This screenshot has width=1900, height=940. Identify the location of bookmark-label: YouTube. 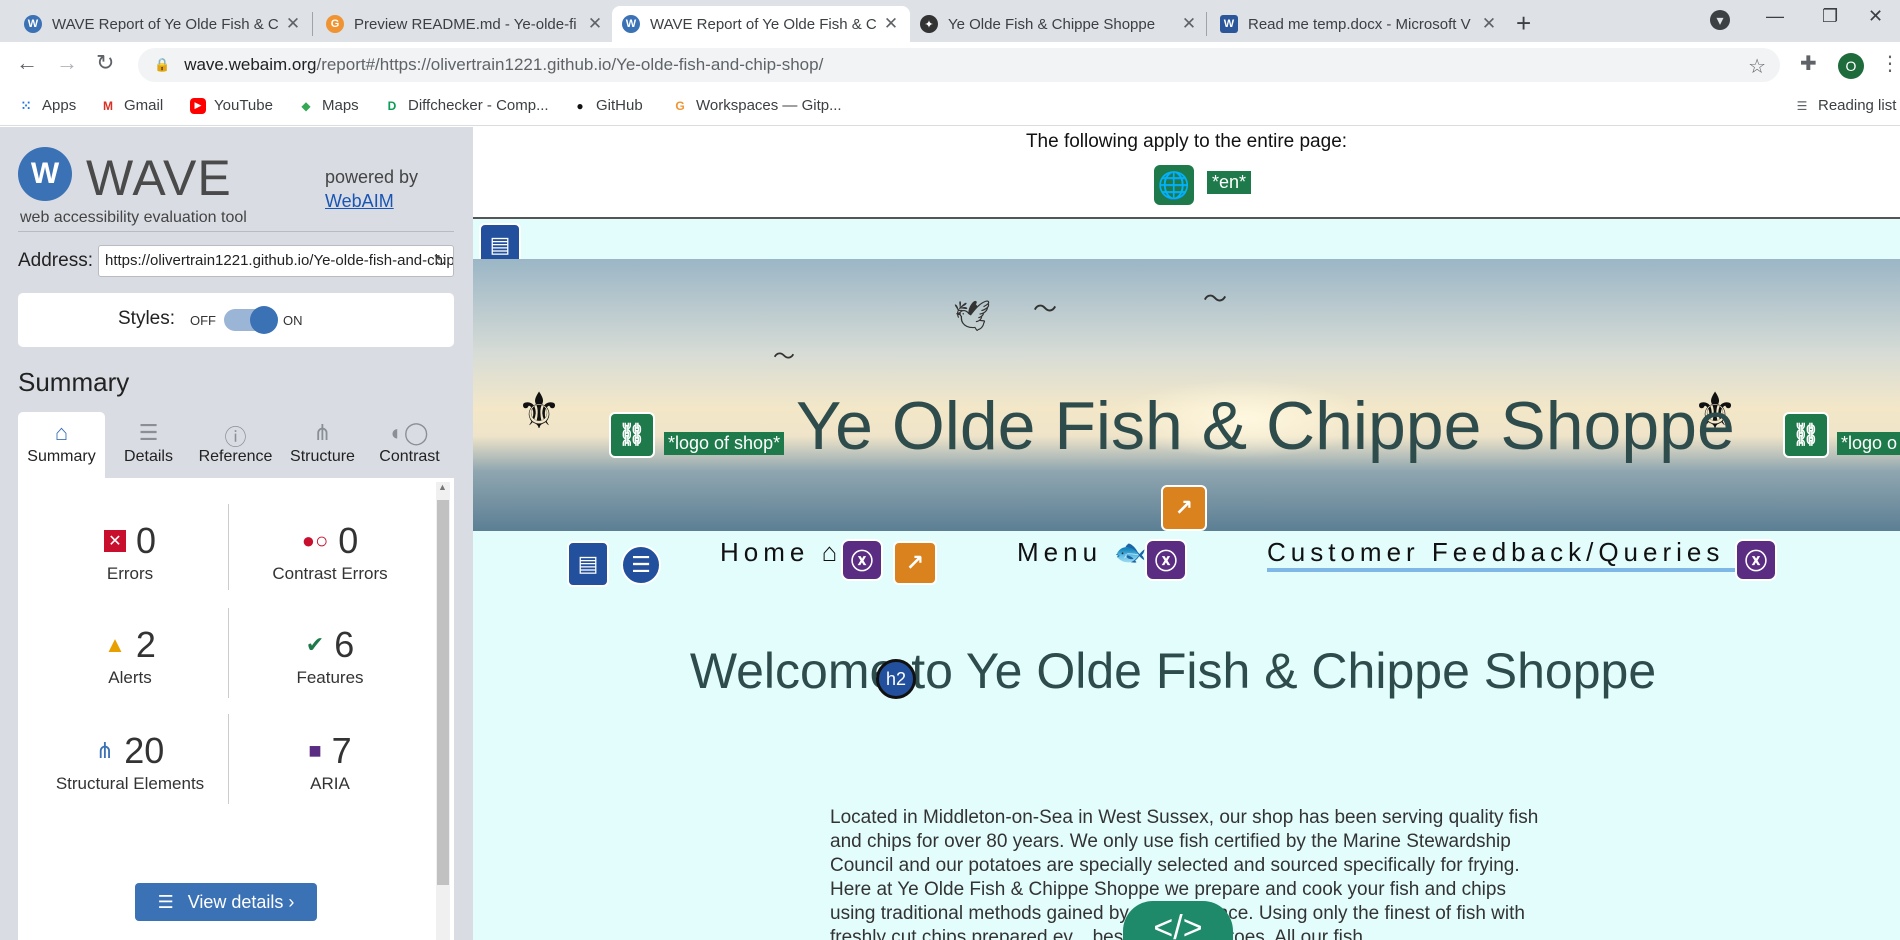
(243, 105).